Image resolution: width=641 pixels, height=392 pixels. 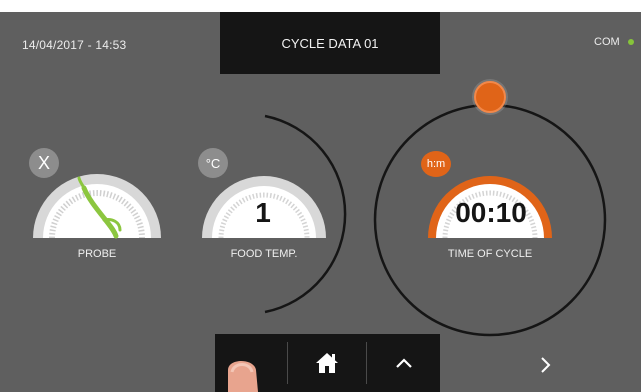 What do you see at coordinates (263, 213) in the screenshot?
I see `food-temp-value: 1` at bounding box center [263, 213].